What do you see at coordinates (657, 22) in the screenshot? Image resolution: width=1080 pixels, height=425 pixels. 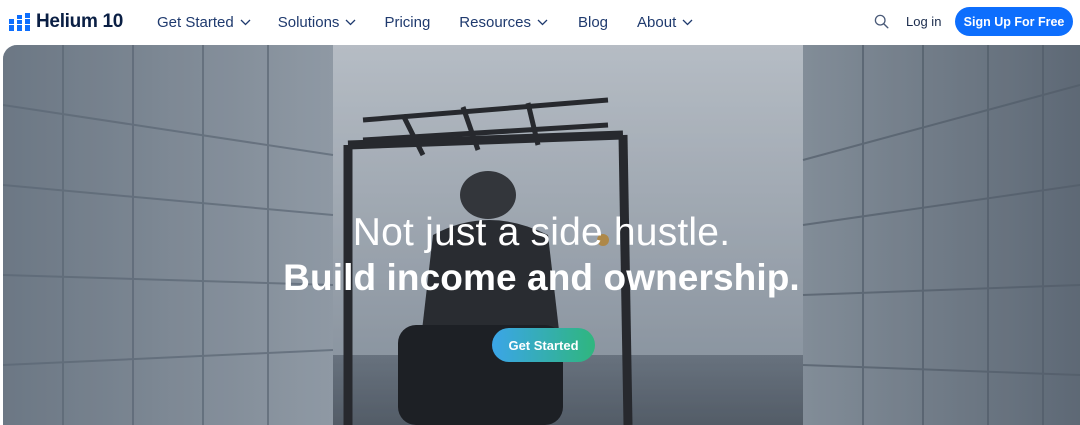 I see `nav-item-label: About` at bounding box center [657, 22].